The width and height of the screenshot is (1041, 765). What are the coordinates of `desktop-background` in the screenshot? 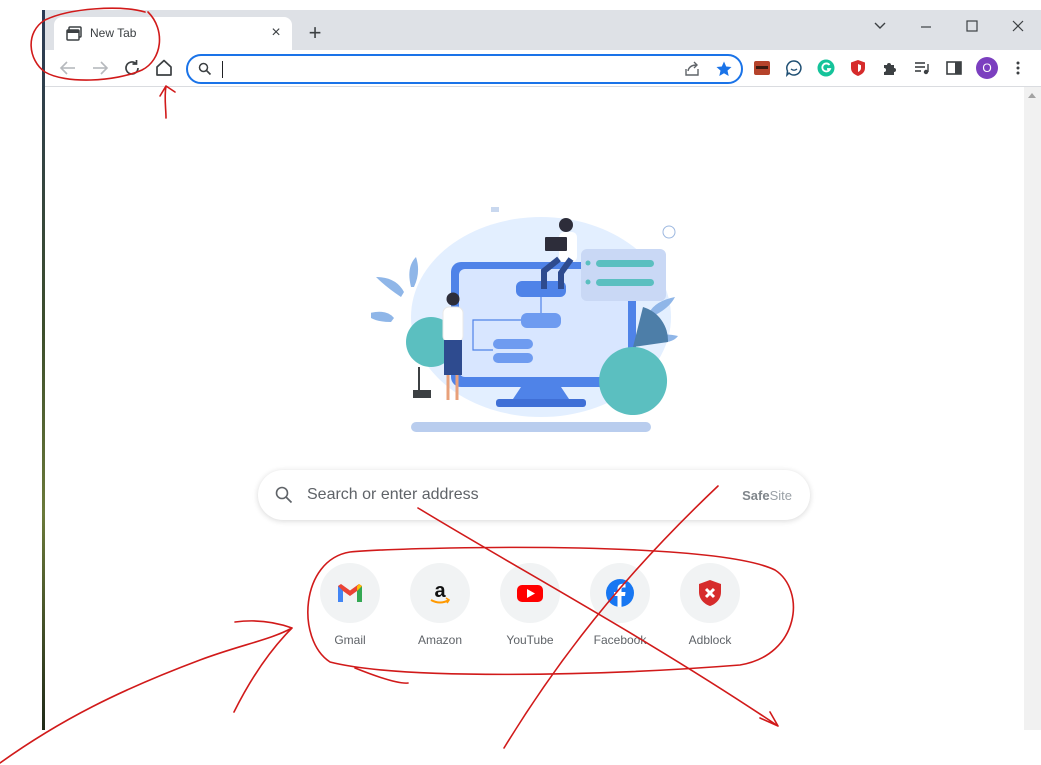 It's located at (23, 382).